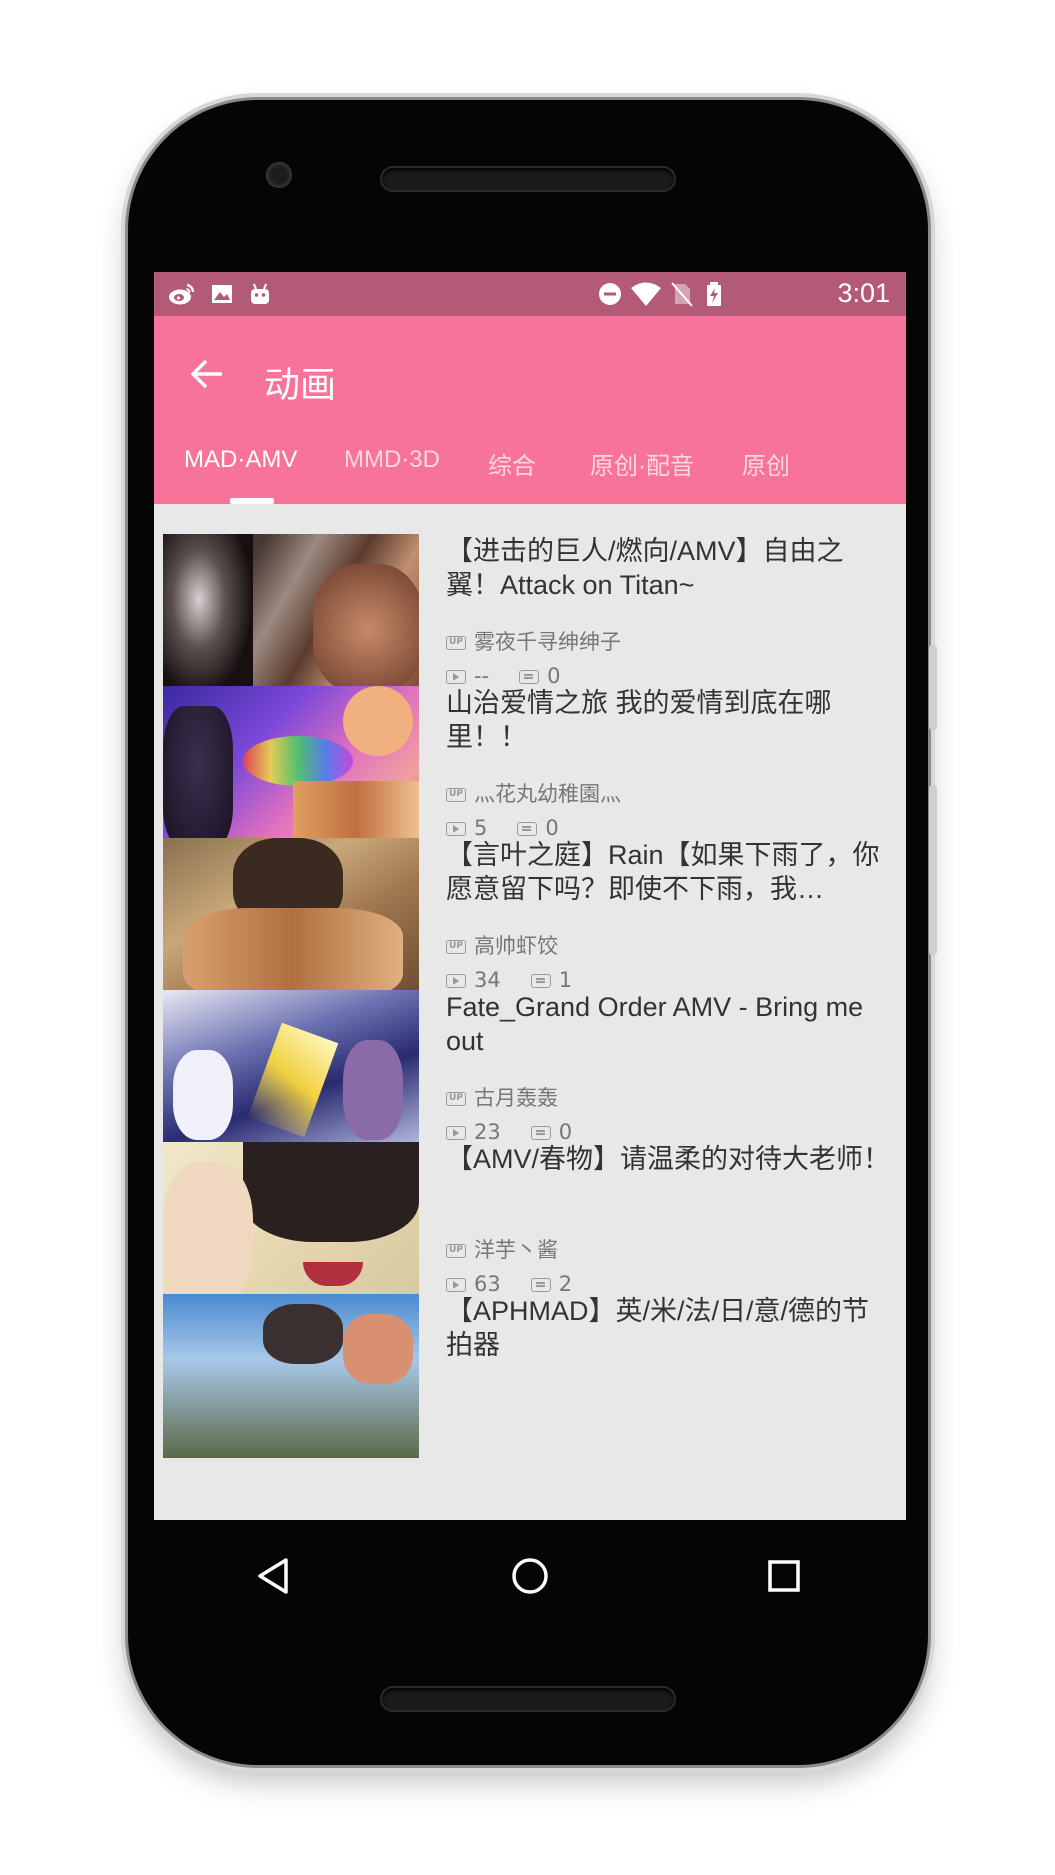  I want to click on uploader: UP 古月轰轰, so click(502, 1097).